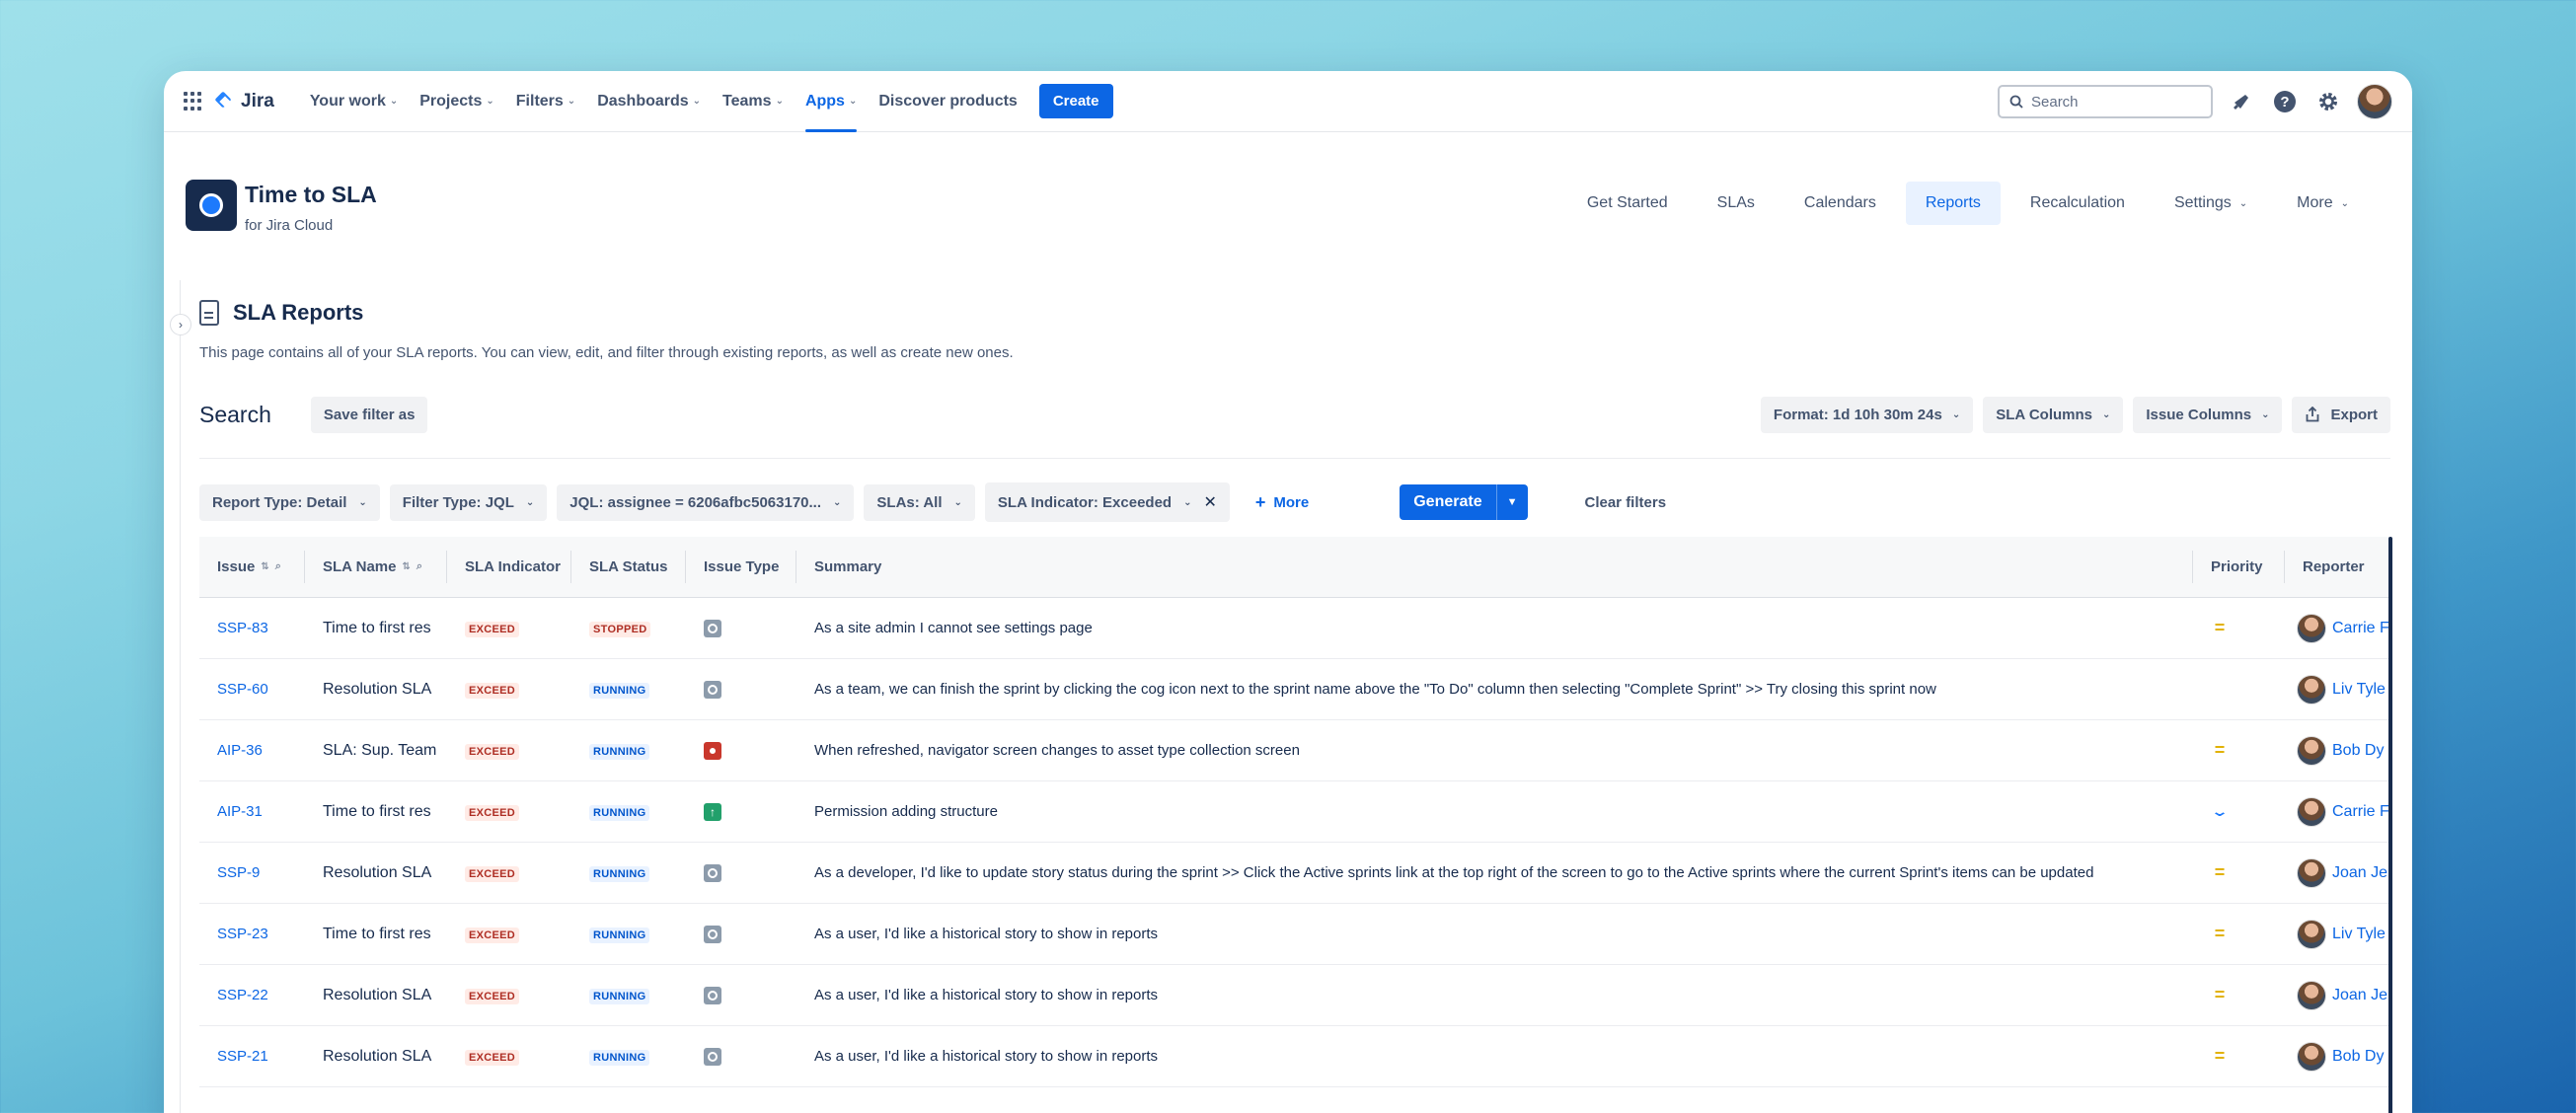 Image resolution: width=2576 pixels, height=1113 pixels. I want to click on issue-columns-dropdown: Issue Columns ⌄, so click(2208, 414).